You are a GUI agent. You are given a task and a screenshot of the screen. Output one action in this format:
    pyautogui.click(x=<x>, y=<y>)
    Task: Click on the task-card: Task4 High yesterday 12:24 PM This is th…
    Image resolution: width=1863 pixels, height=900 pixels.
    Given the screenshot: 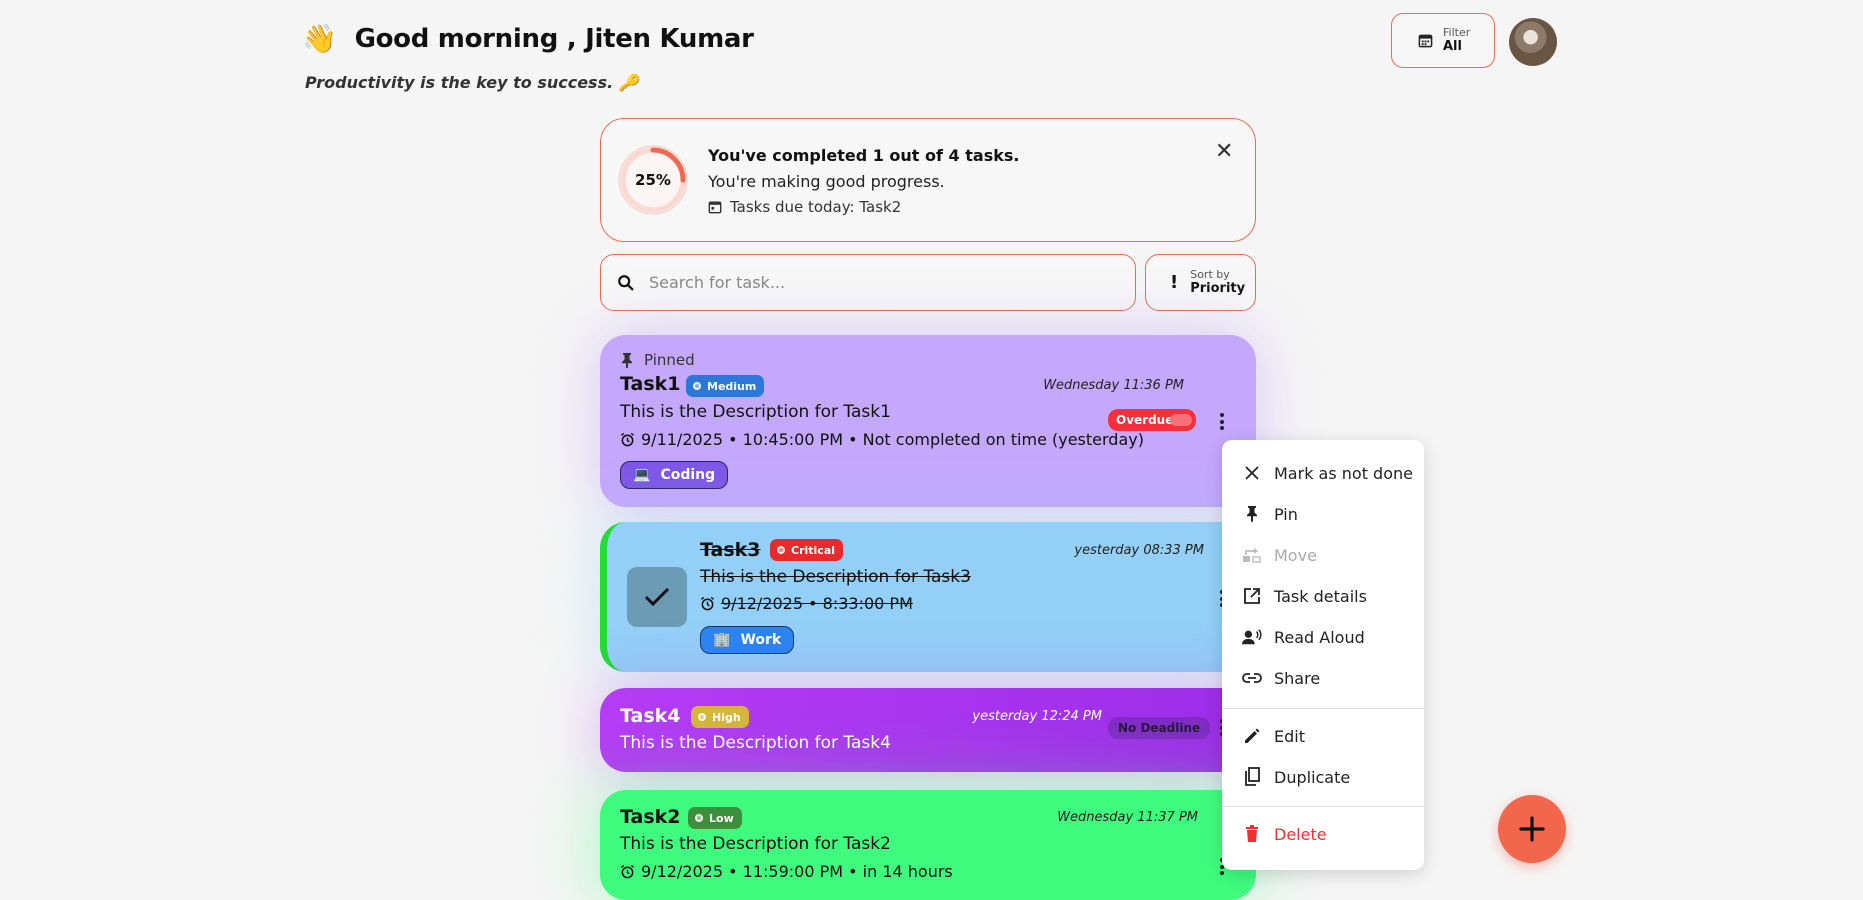 What is the action you would take?
    pyautogui.click(x=928, y=730)
    